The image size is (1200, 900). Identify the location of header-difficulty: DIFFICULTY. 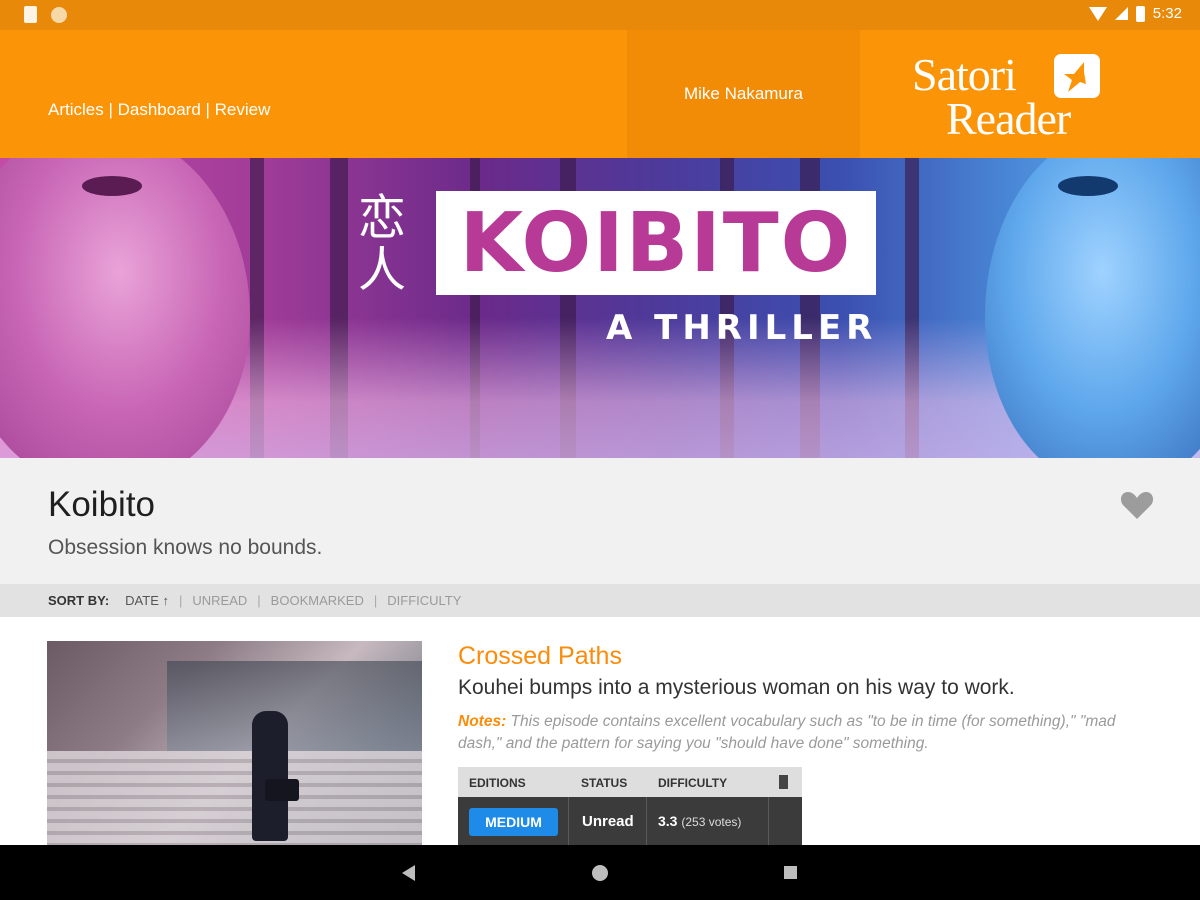
(693, 783).